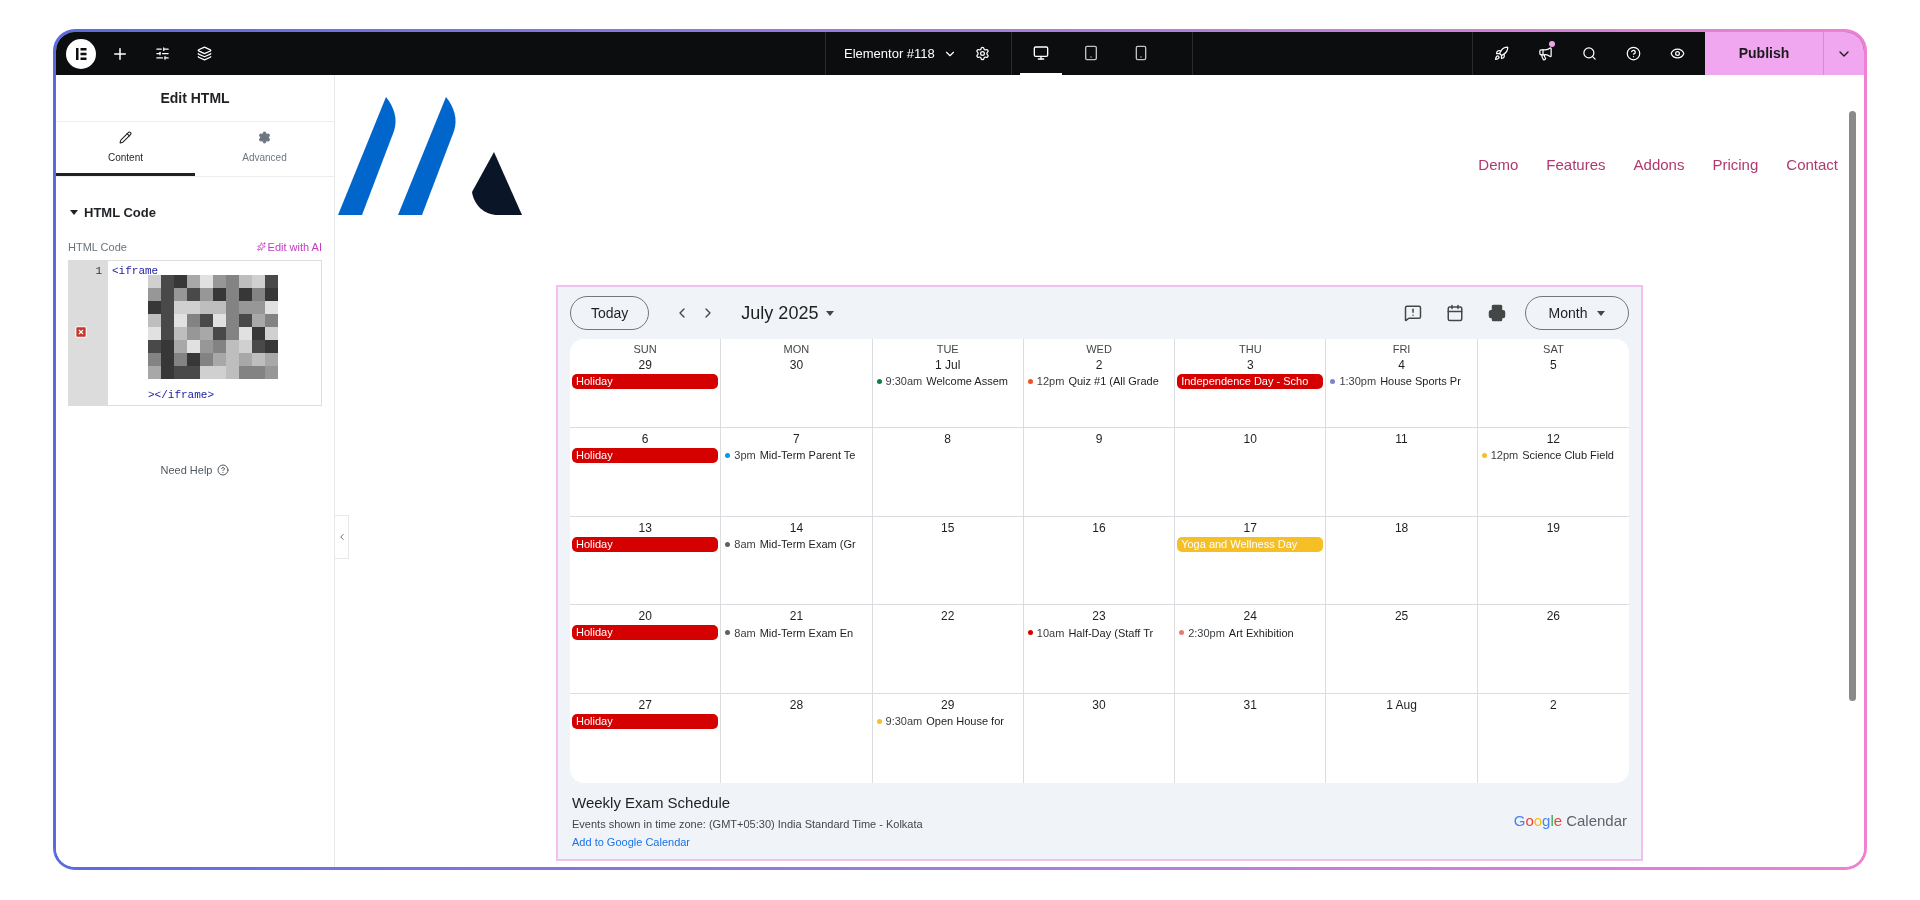 Image resolution: width=1920 pixels, height=900 pixels. I want to click on megaphone-icon, so click(1545, 53).